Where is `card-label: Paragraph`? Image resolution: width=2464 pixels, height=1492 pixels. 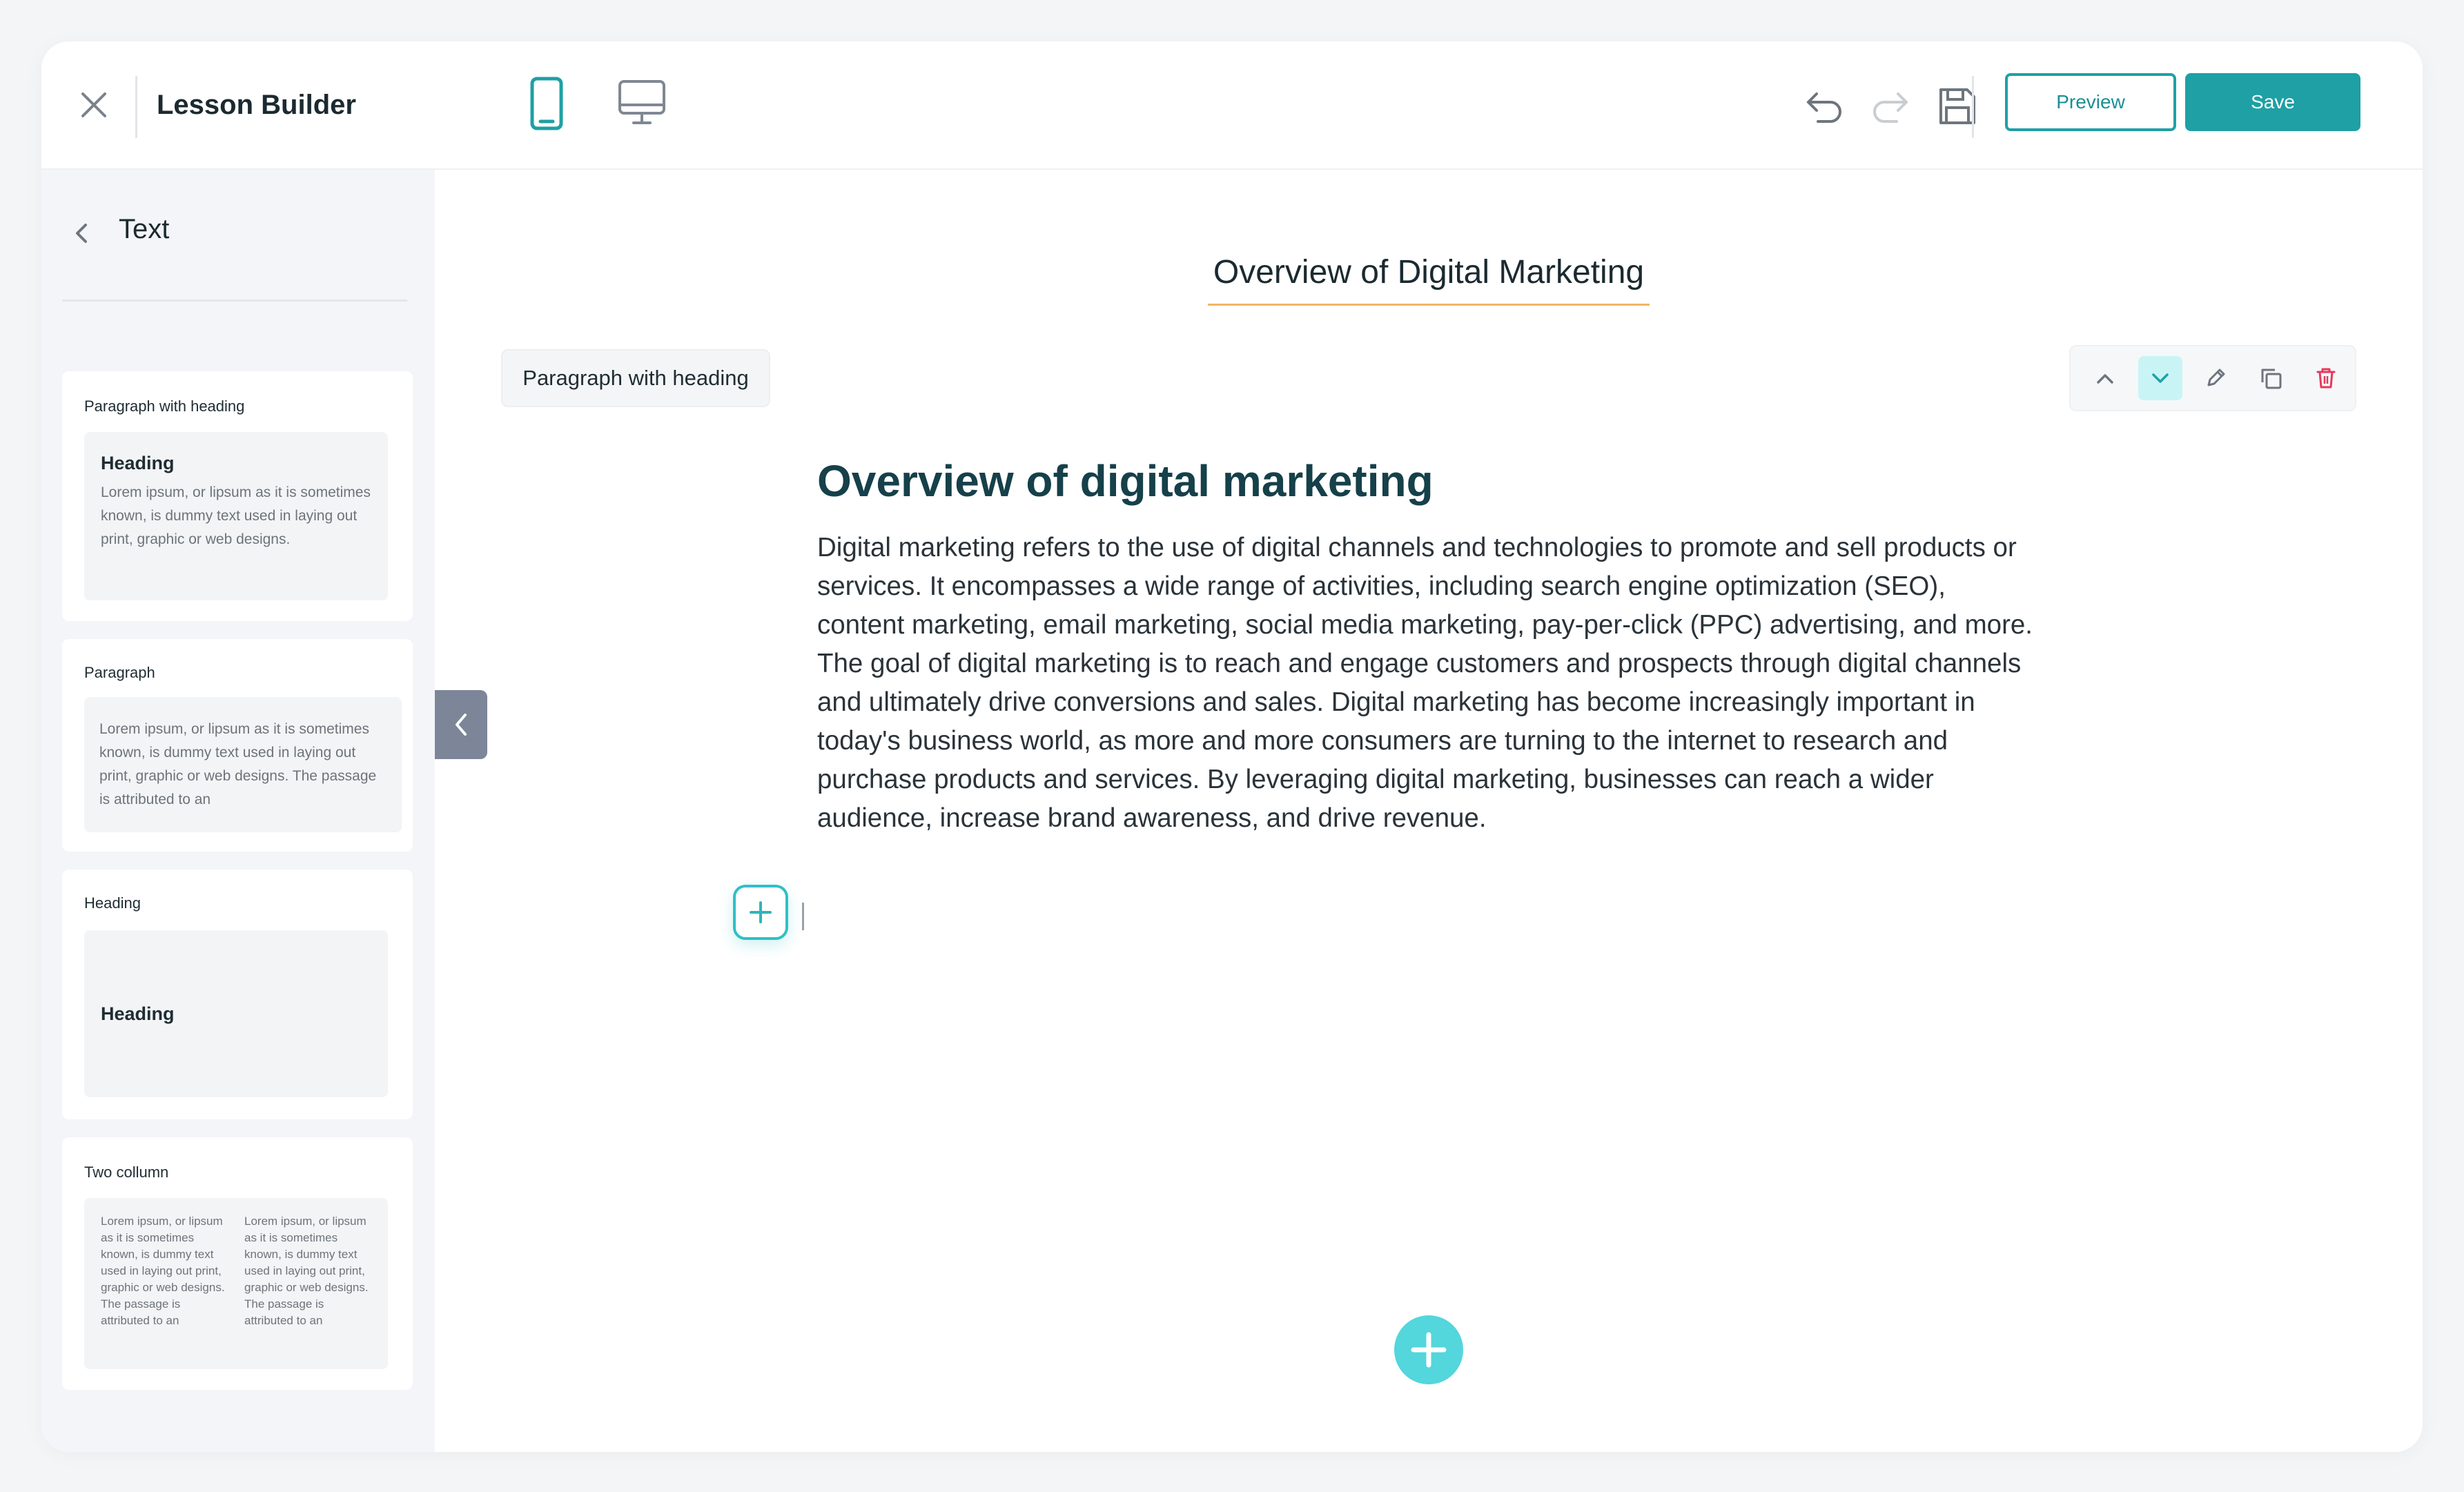 card-label: Paragraph is located at coordinates (120, 672).